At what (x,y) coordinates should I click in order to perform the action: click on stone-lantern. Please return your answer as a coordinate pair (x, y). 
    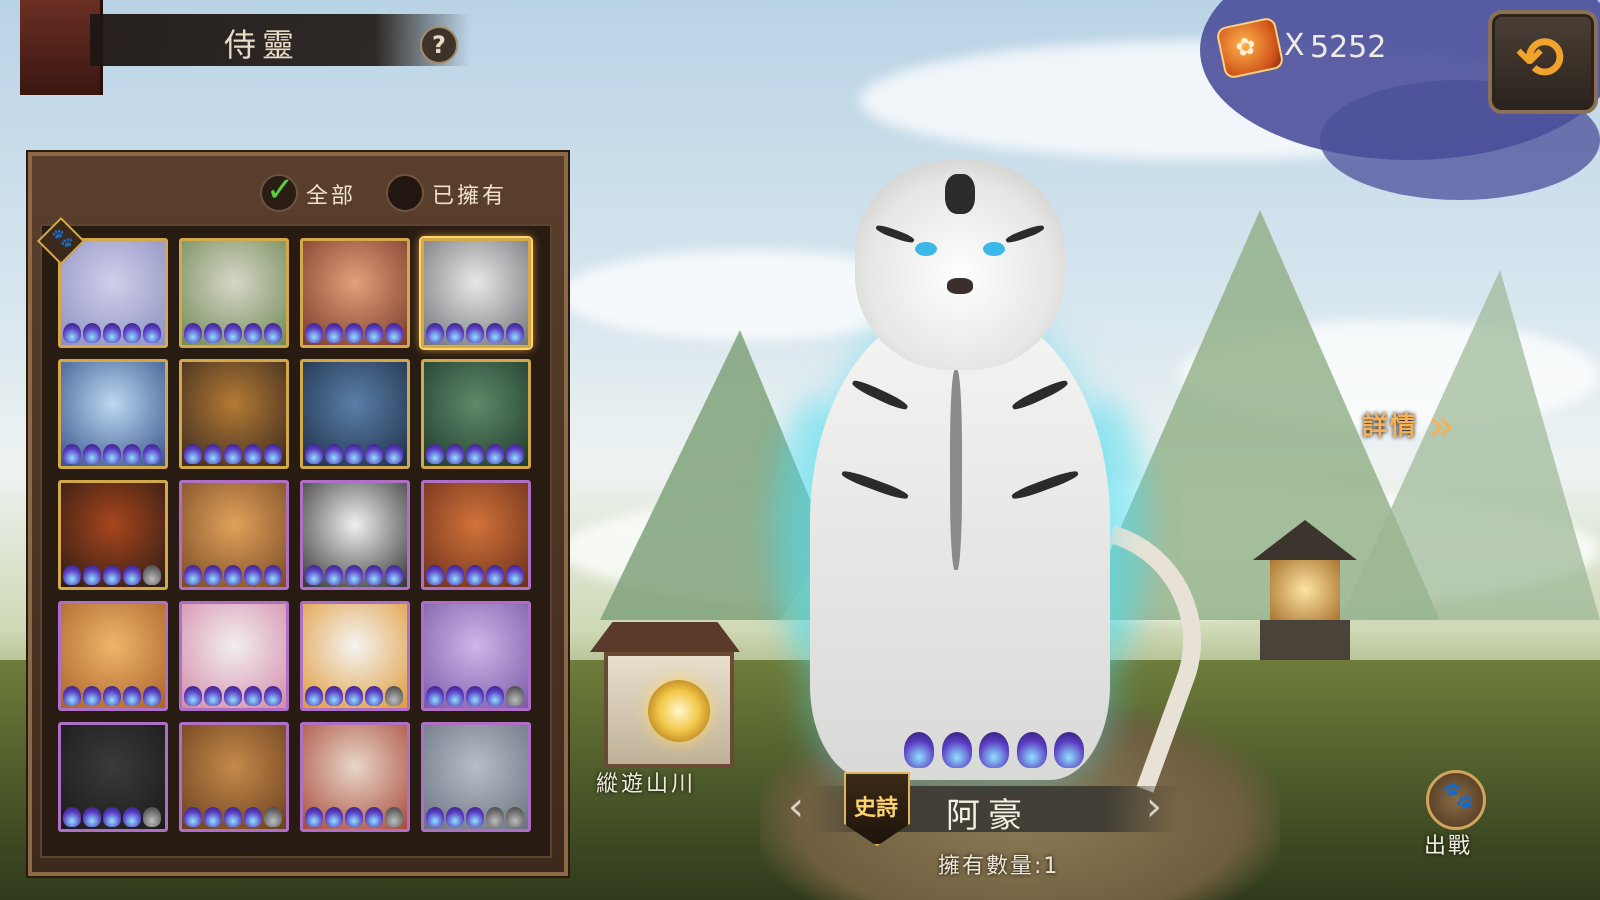
    Looking at the image, I should click on (1305, 590).